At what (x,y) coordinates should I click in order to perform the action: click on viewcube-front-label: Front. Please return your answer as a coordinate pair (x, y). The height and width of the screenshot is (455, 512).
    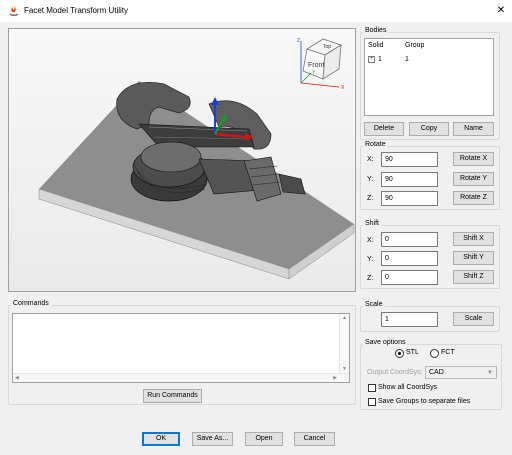
    Looking at the image, I should click on (316, 65).